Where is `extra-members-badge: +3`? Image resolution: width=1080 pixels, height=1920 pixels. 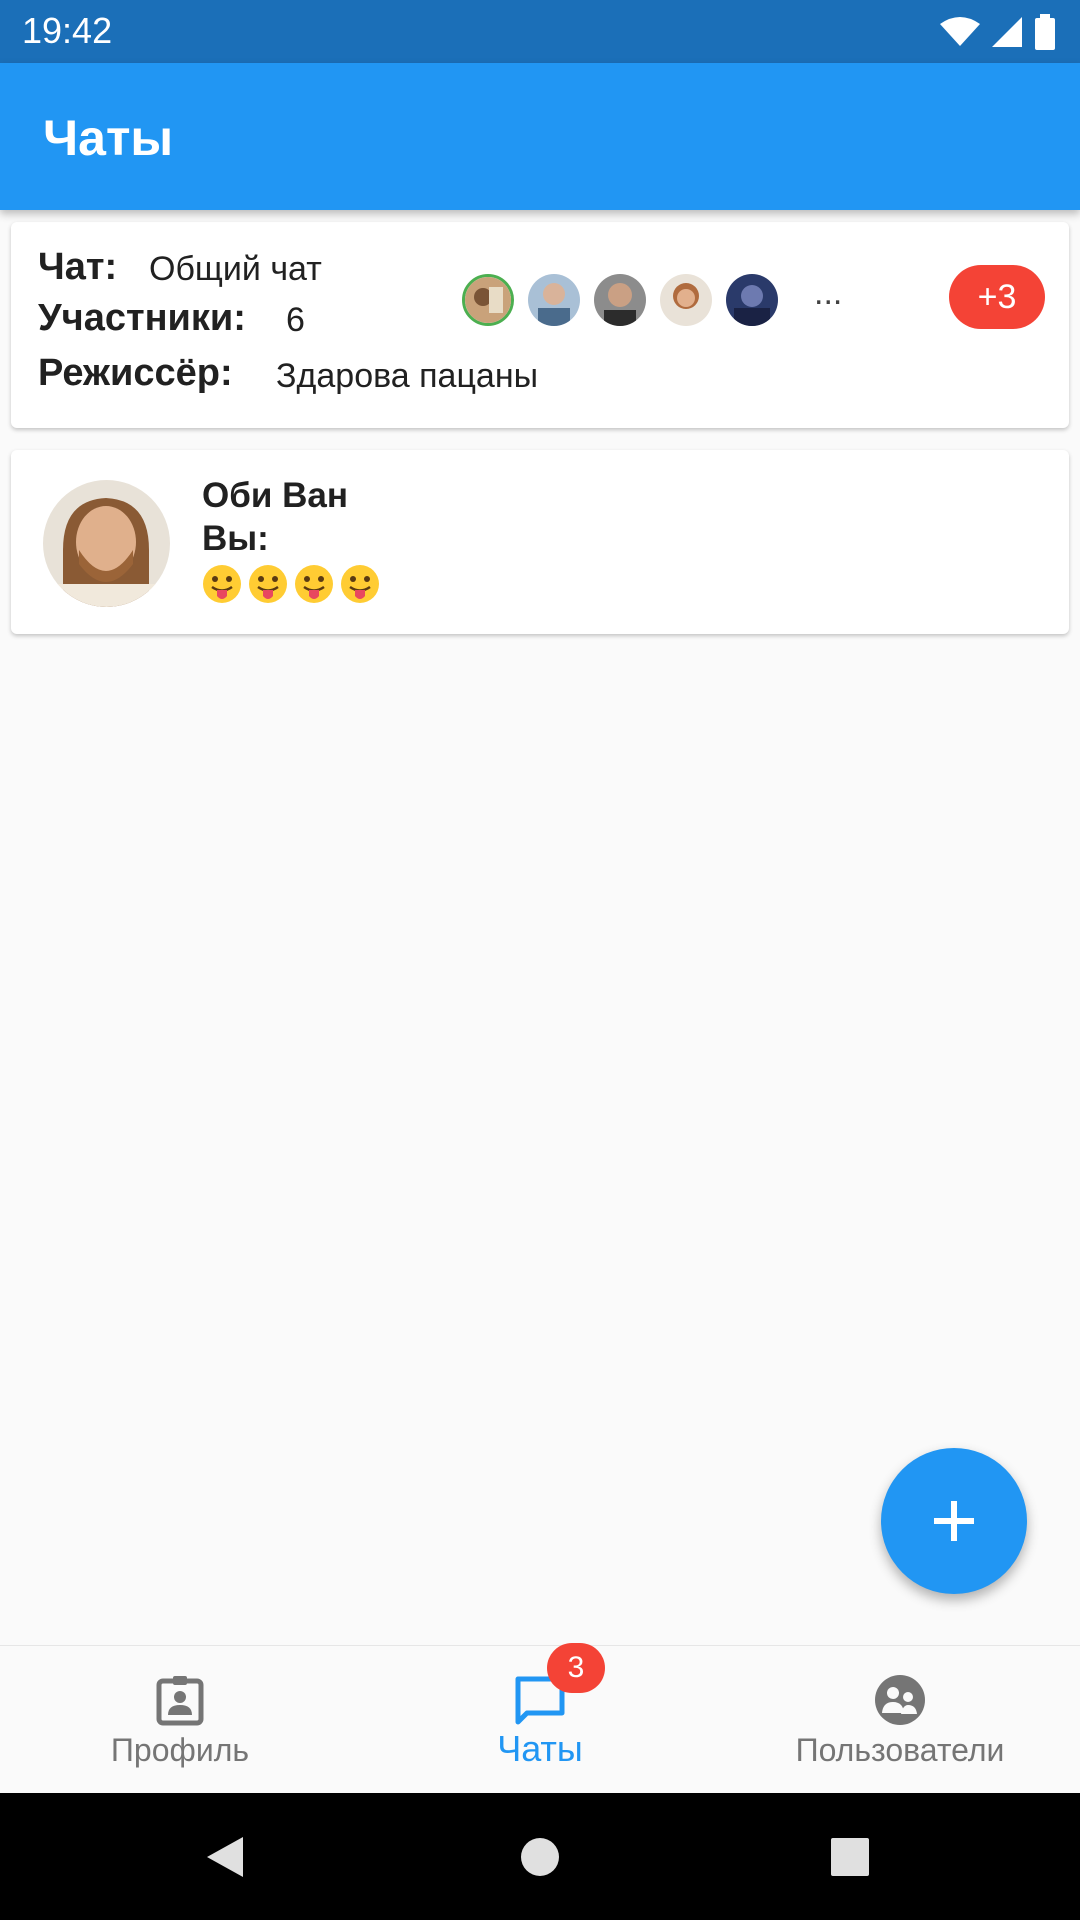 extra-members-badge: +3 is located at coordinates (997, 297).